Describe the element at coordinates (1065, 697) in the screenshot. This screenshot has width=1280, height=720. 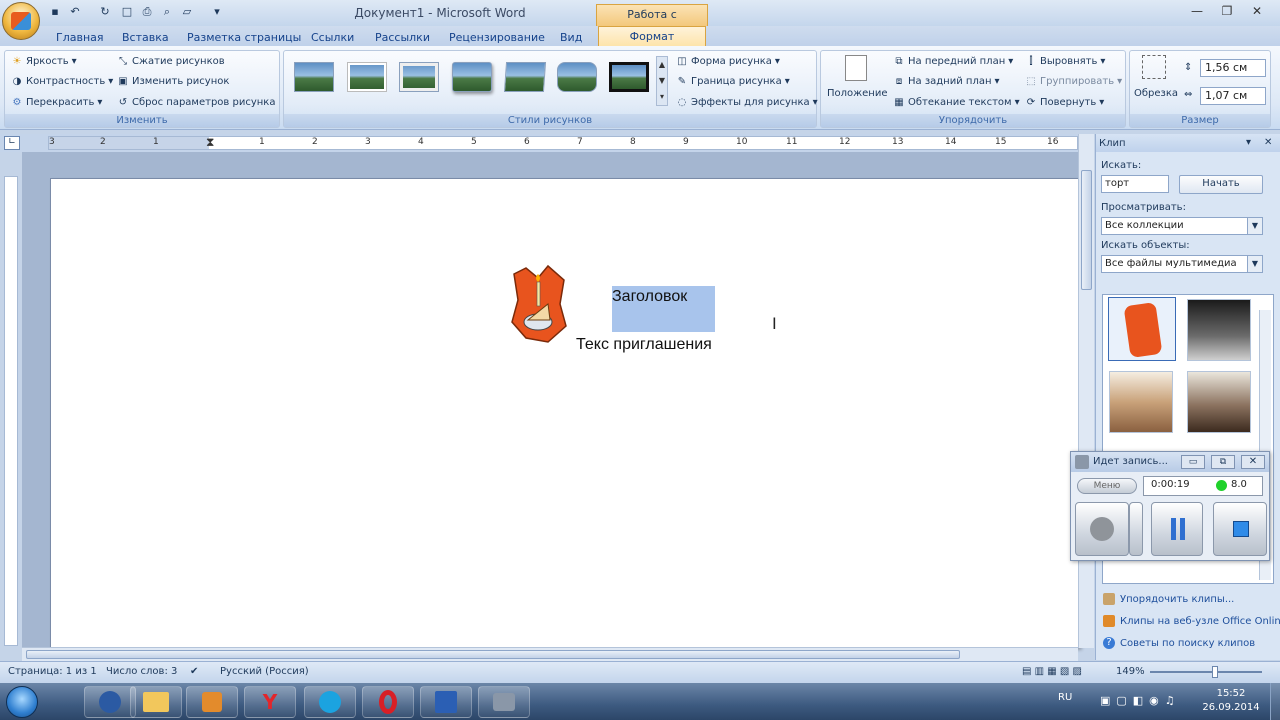
I see `keyboard-language: RU` at that location.